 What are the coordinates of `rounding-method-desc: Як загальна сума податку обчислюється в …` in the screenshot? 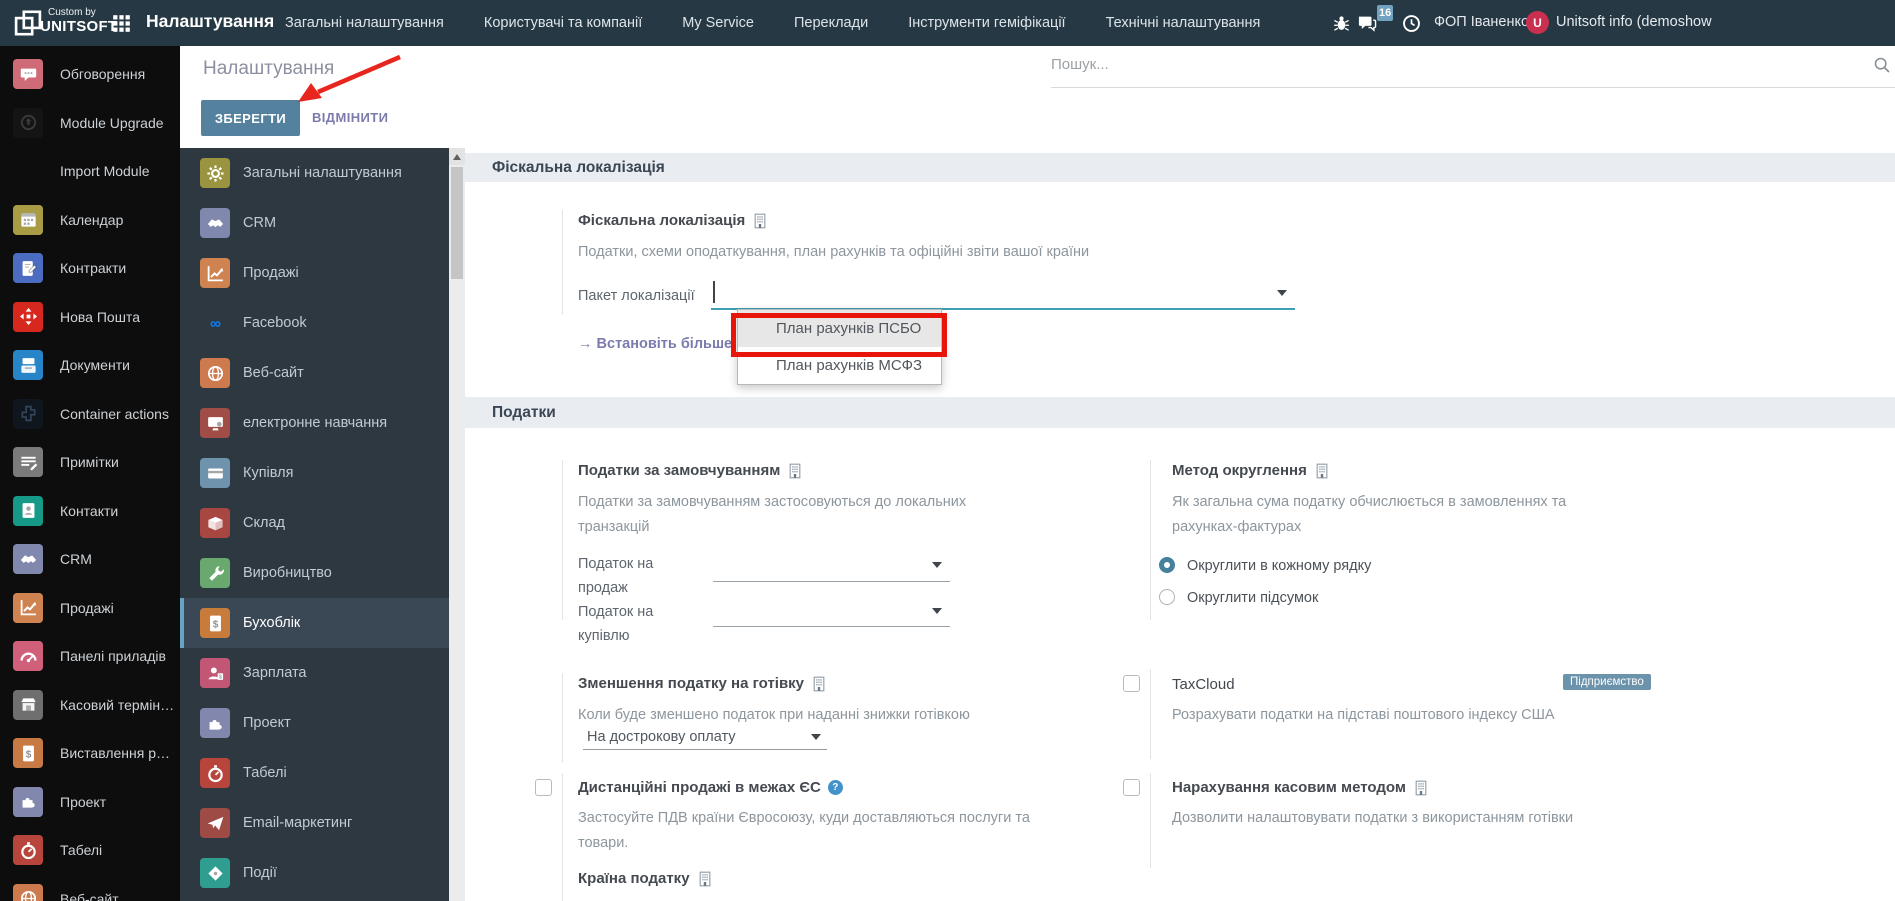 It's located at (1369, 514).